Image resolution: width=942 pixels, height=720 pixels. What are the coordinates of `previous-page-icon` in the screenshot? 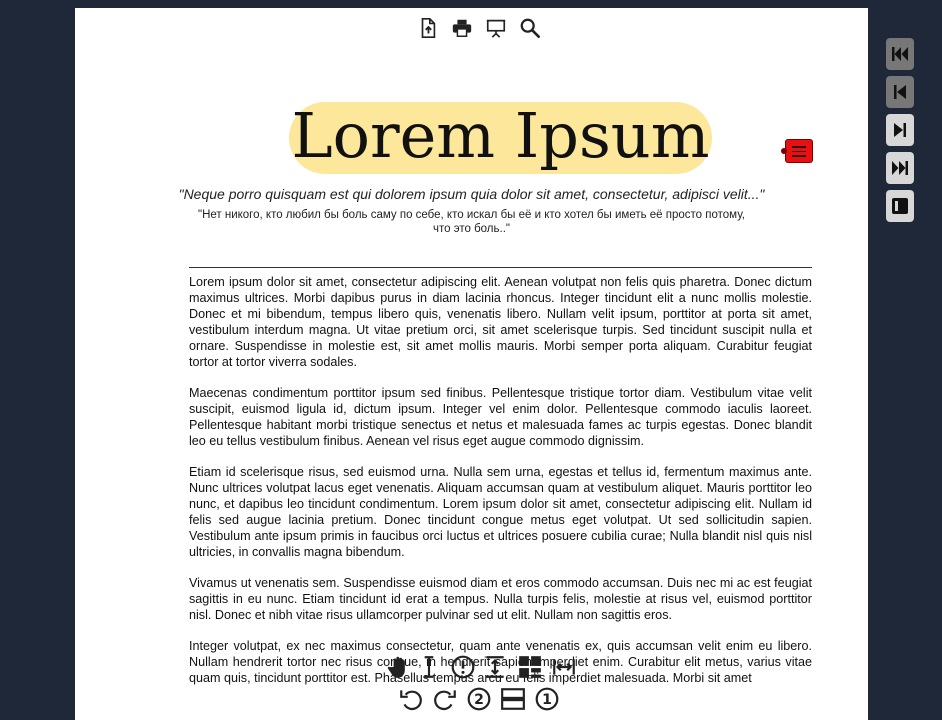 It's located at (900, 92).